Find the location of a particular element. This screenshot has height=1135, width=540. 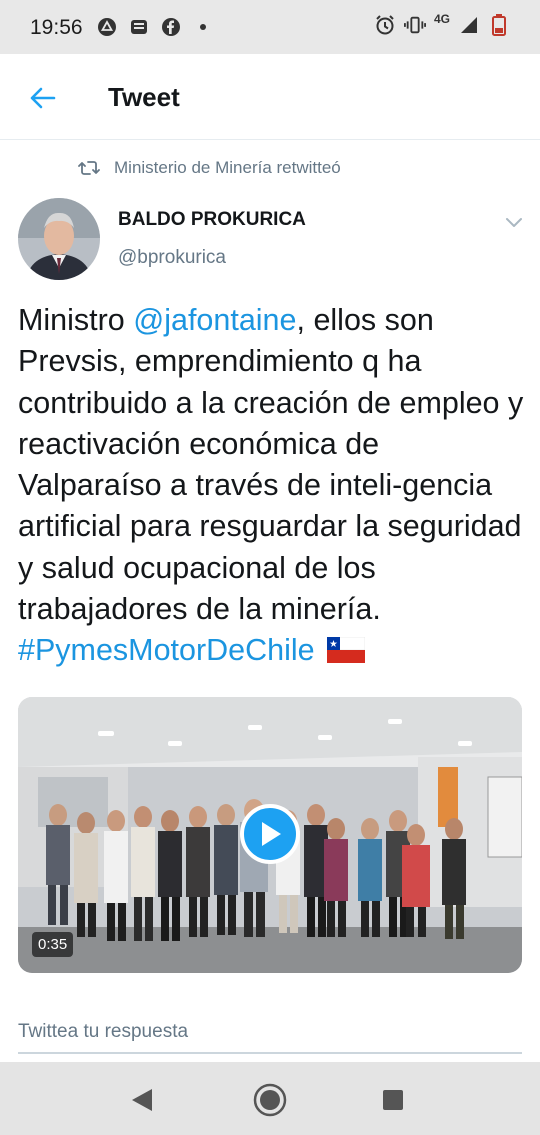

reply-input is located at coordinates (270, 1033).